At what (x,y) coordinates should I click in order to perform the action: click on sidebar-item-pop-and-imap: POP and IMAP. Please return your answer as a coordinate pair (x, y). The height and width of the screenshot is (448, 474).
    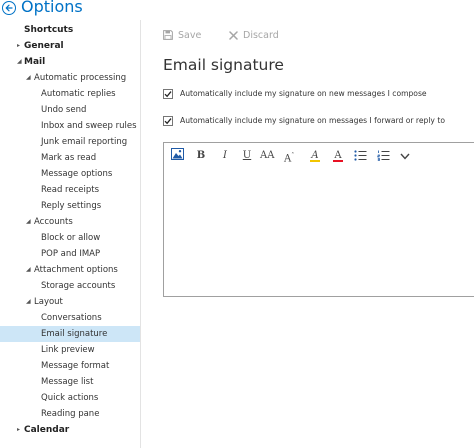
    Looking at the image, I should click on (70, 254).